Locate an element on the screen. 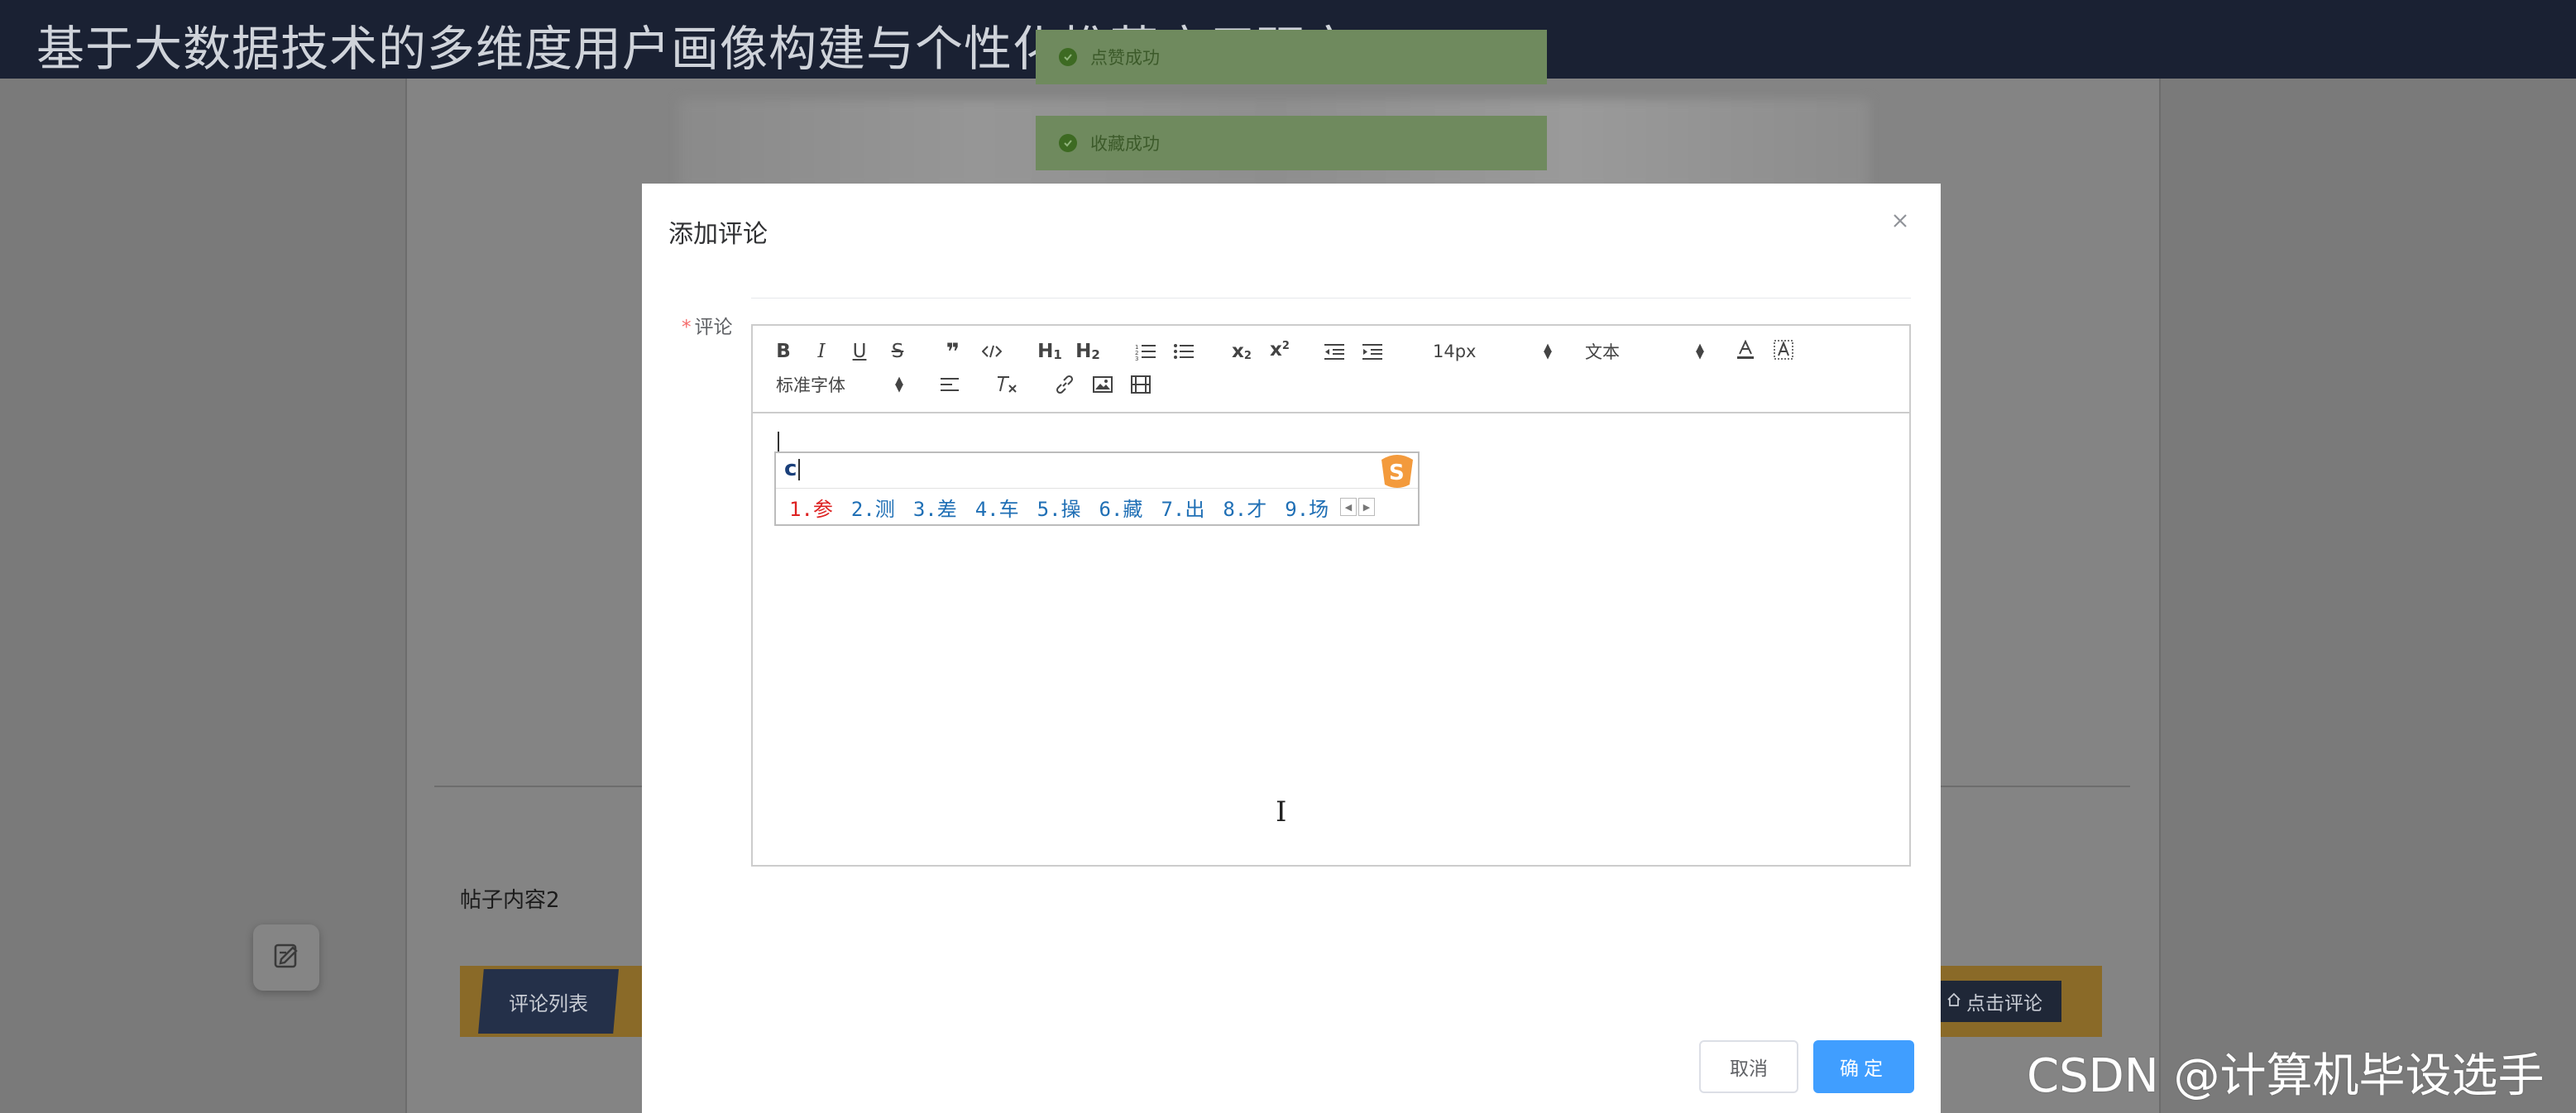 Image resolution: width=2576 pixels, height=1113 pixels. cancel-button: 取消 is located at coordinates (1748, 1066).